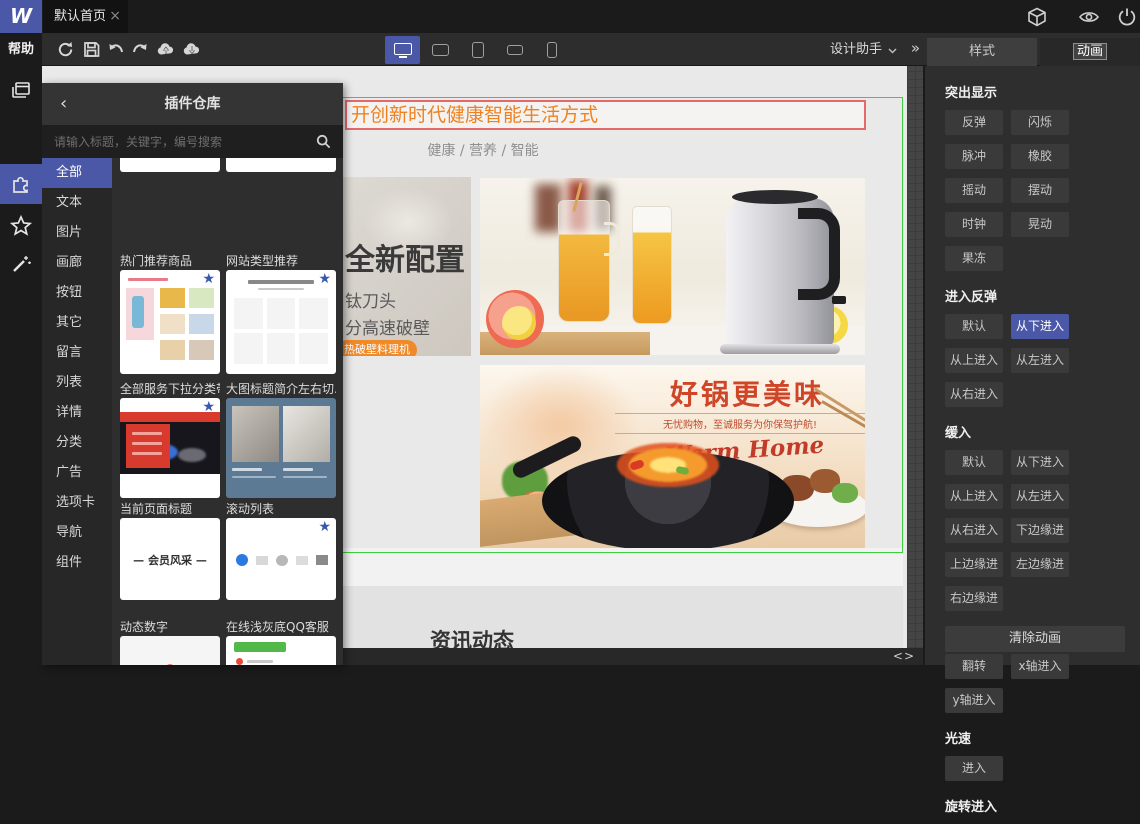 The height and width of the screenshot is (824, 1140). I want to click on page-tab-title: 默认首页, so click(80, 16).